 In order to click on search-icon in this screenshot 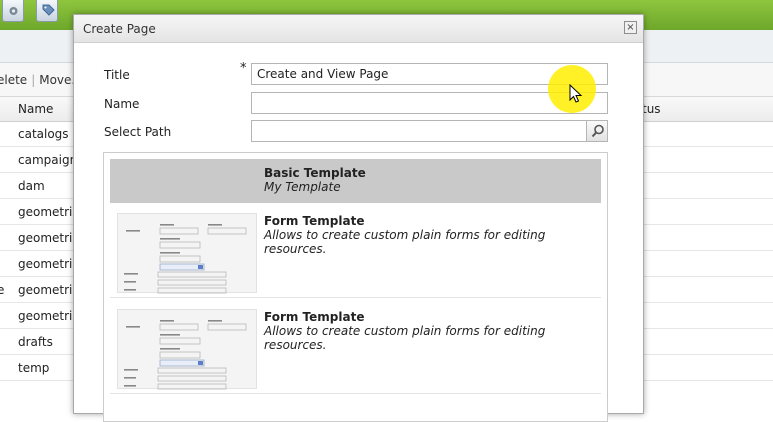, I will do `click(597, 131)`.